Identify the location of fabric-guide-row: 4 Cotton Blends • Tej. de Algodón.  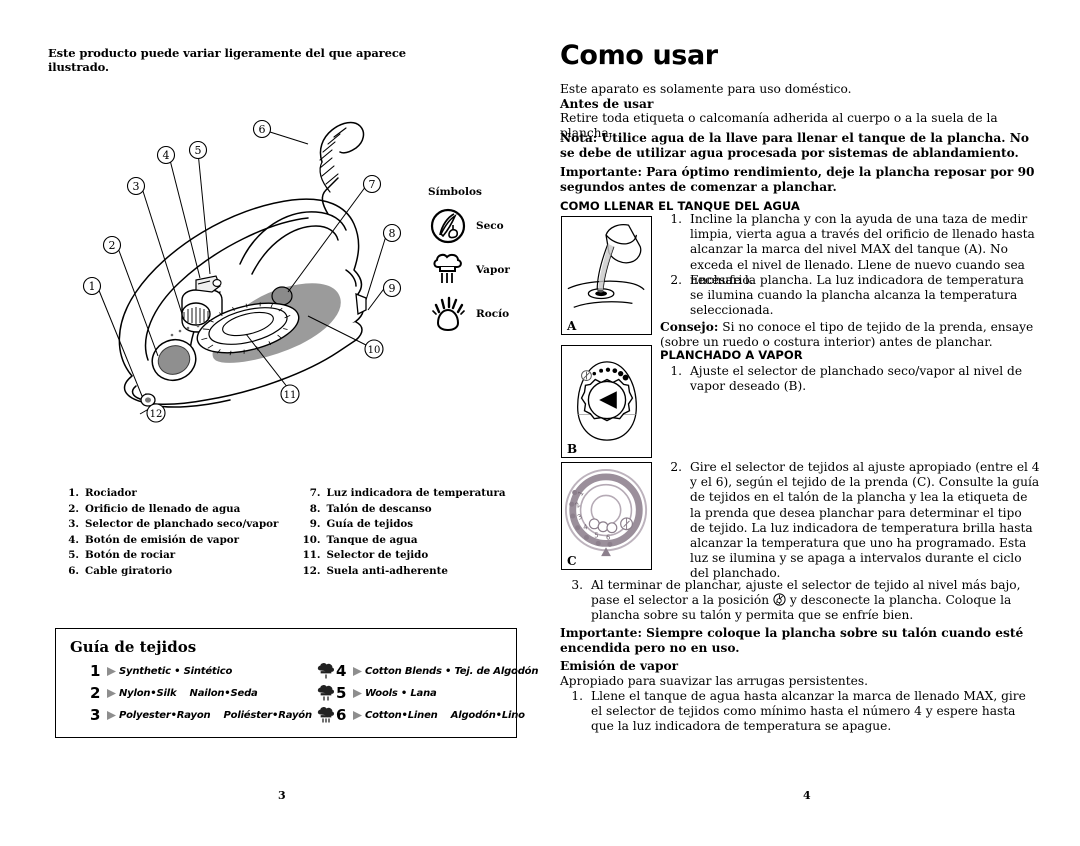
(427, 671).